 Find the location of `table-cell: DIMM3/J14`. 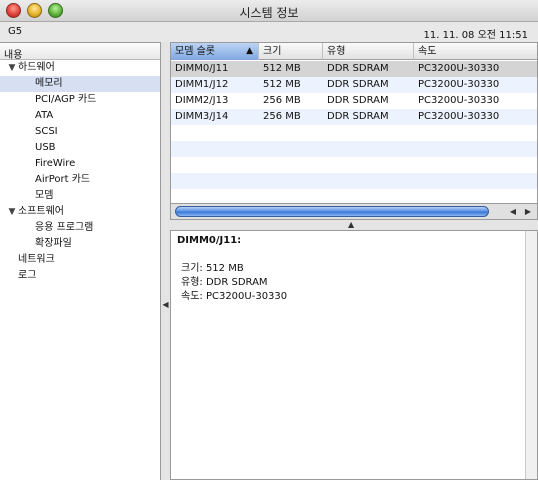

table-cell: DIMM3/J14 is located at coordinates (202, 116).